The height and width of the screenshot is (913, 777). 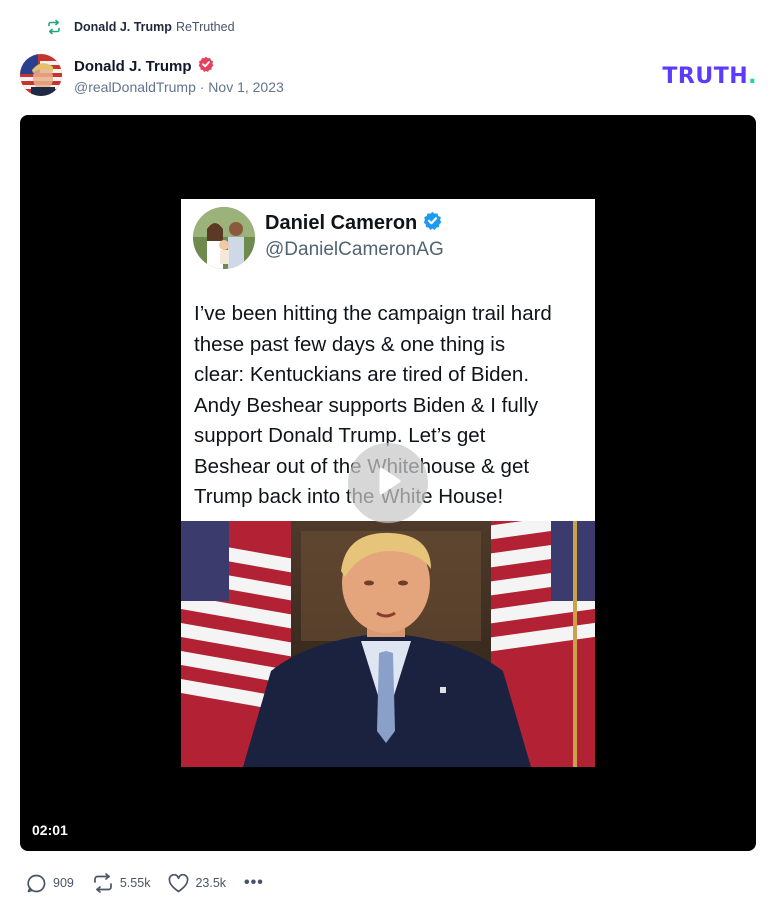 I want to click on video-duration: 02:01, so click(x=50, y=830).